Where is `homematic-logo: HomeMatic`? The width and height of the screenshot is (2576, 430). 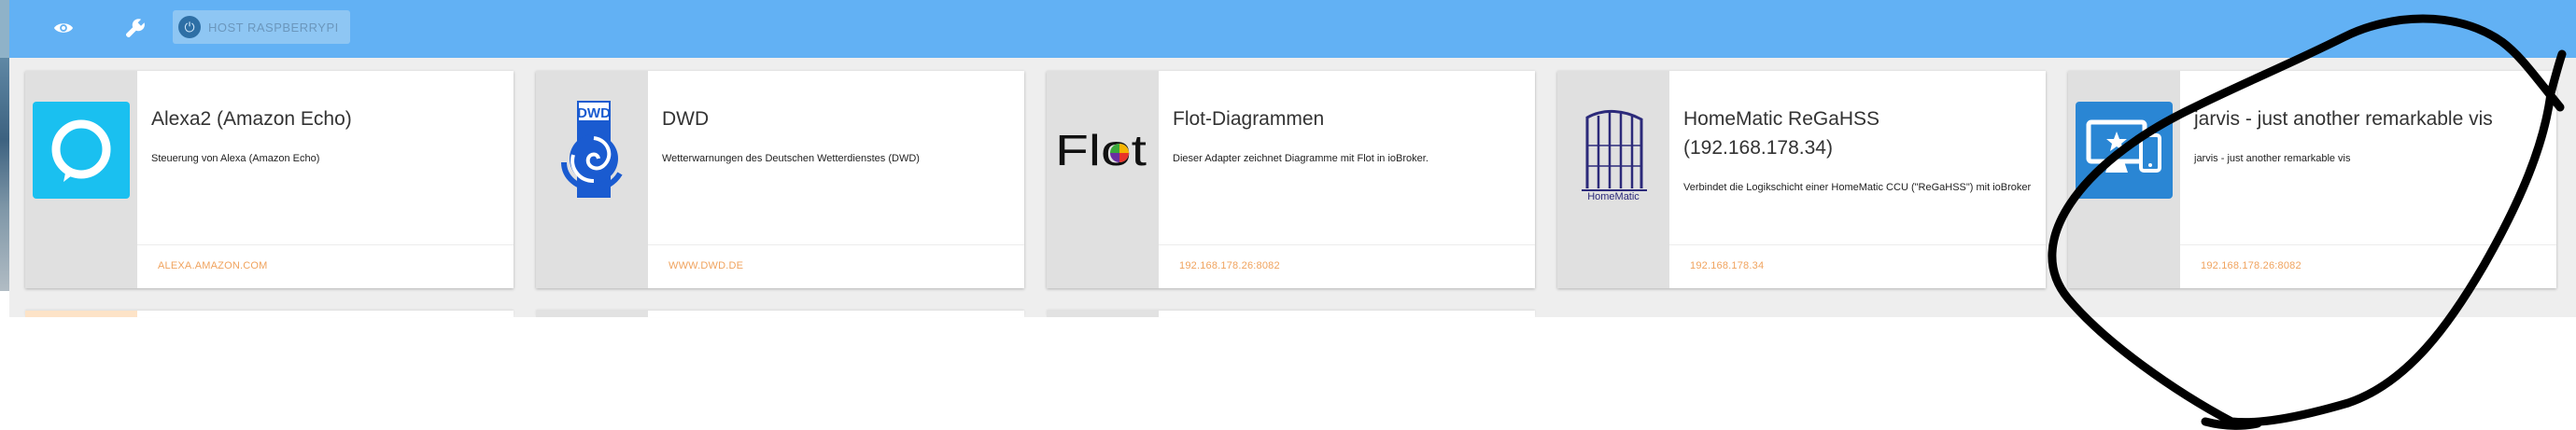 homematic-logo: HomeMatic is located at coordinates (1613, 150).